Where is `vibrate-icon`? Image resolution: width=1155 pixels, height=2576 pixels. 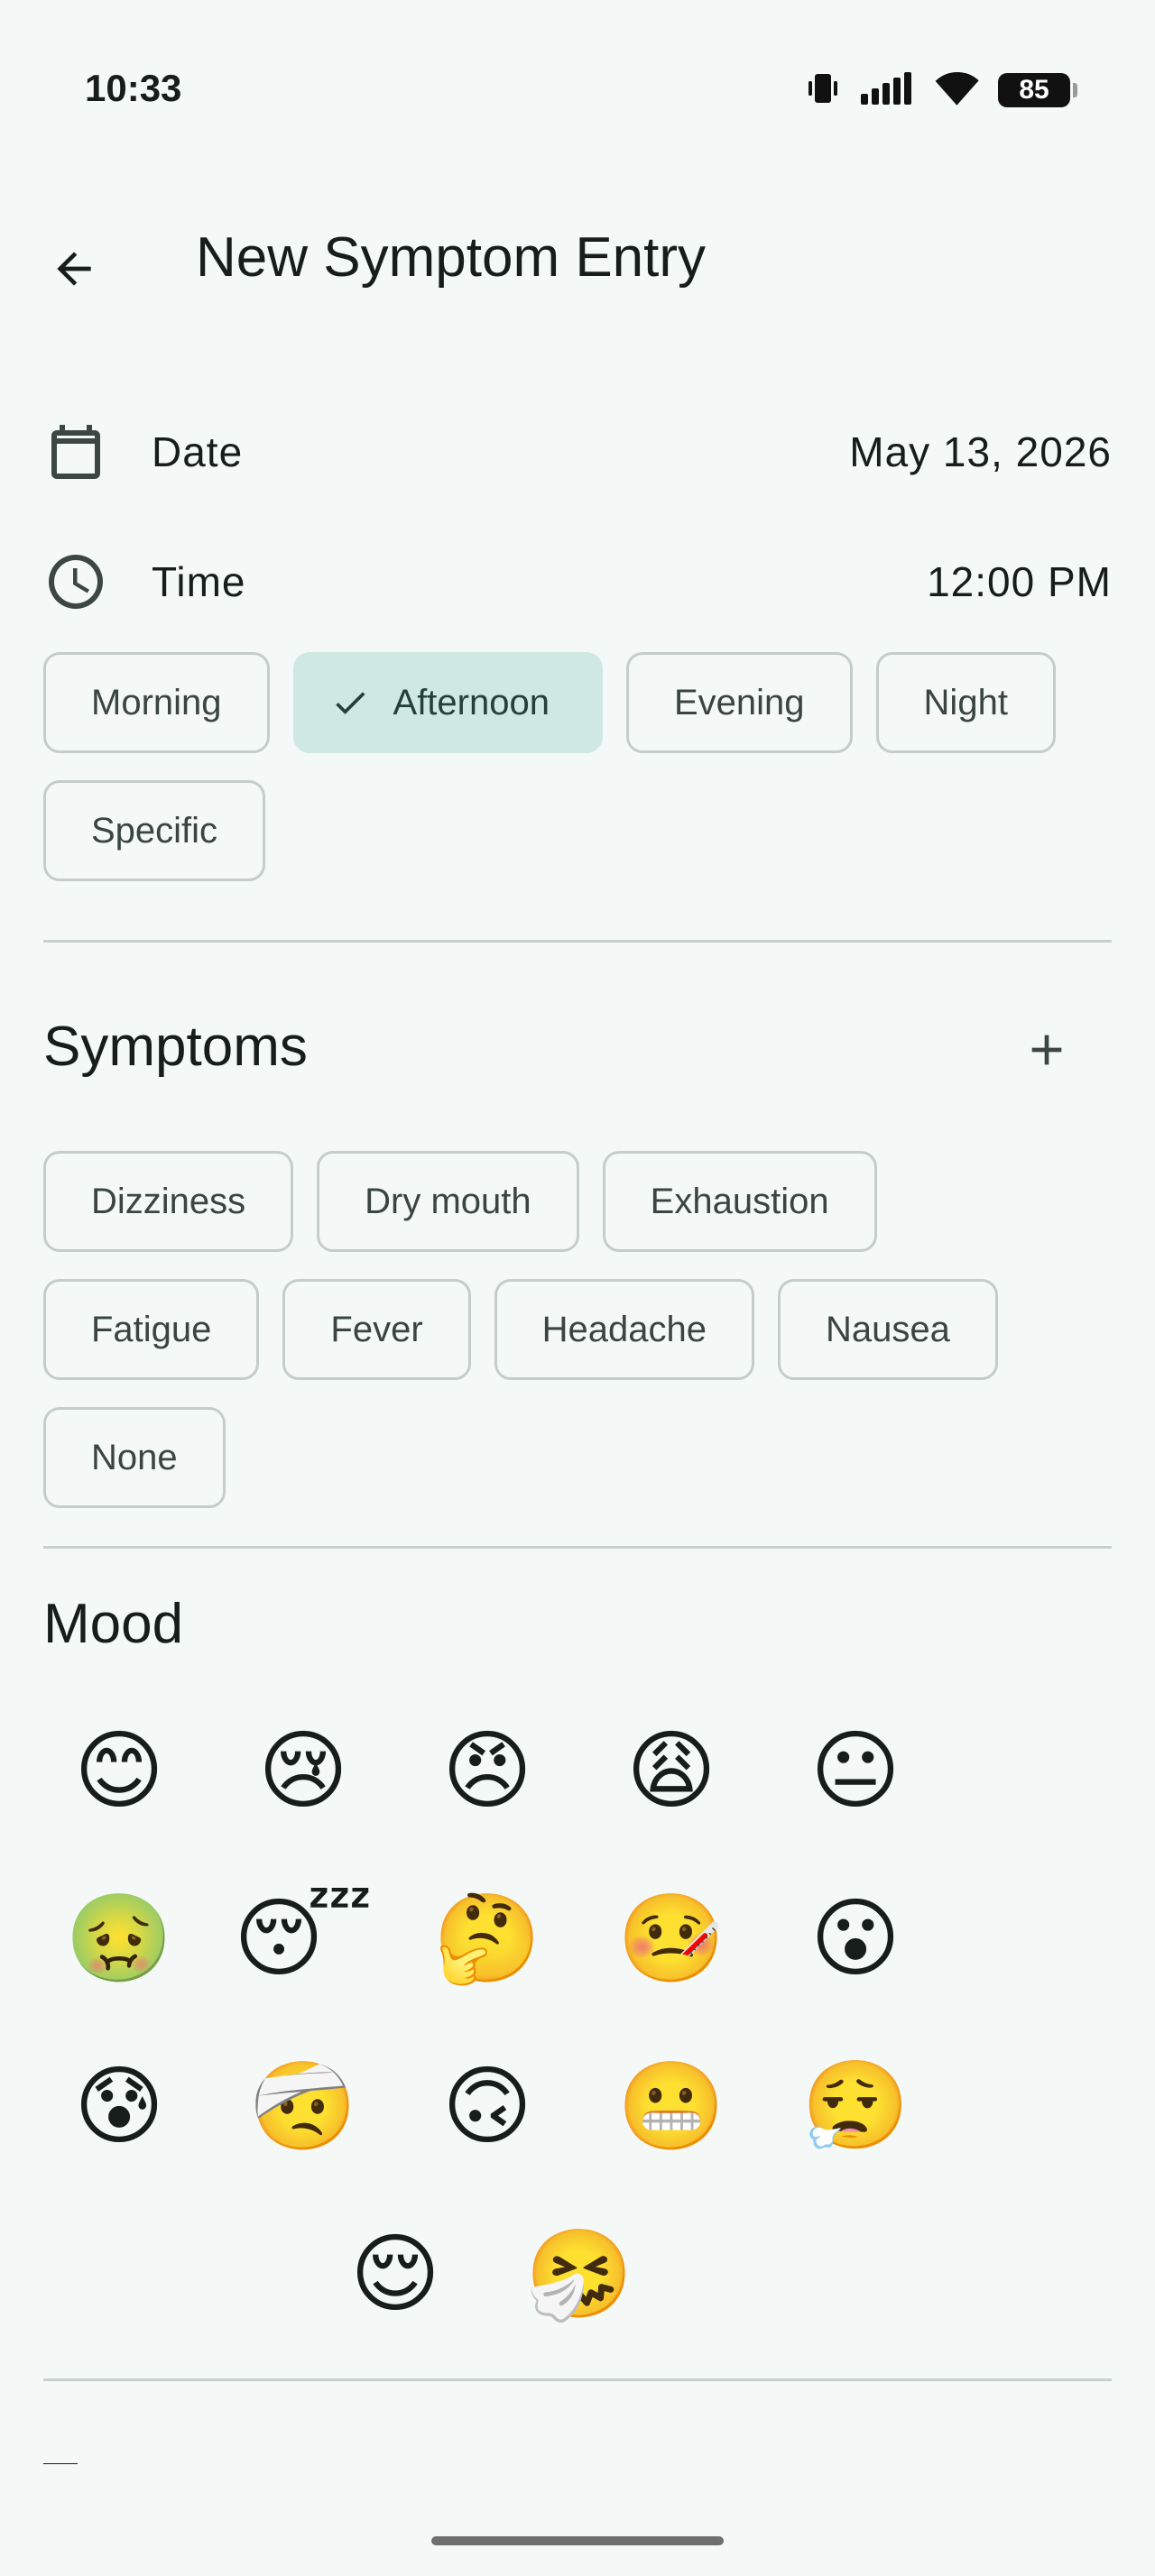 vibrate-icon is located at coordinates (823, 90).